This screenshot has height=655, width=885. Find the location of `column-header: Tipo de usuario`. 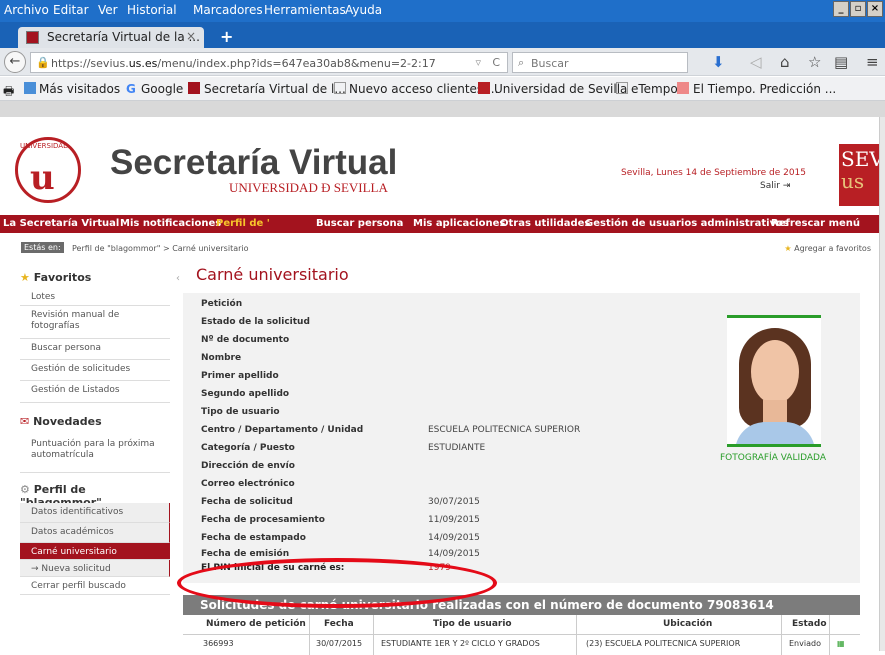

column-header: Tipo de usuario is located at coordinates (472, 624).